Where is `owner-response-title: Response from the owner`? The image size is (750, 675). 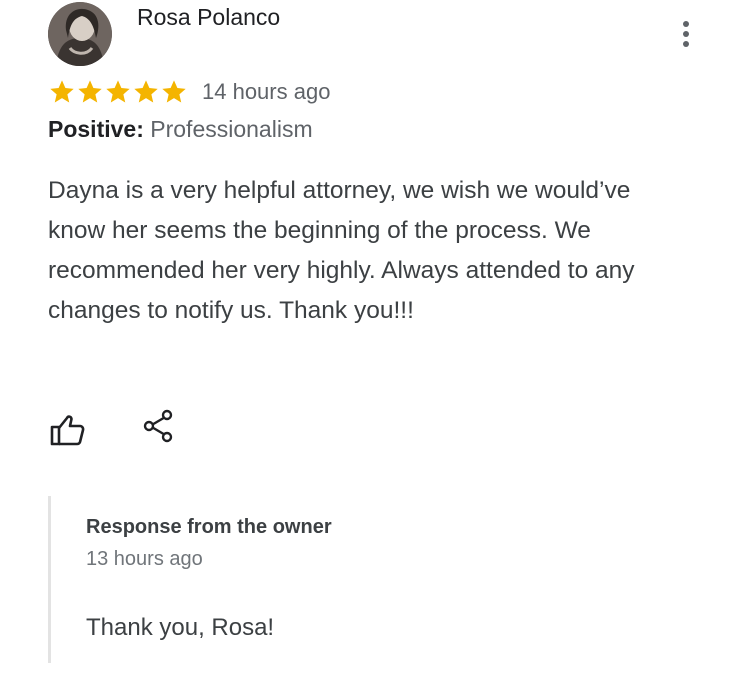 owner-response-title: Response from the owner is located at coordinates (209, 527).